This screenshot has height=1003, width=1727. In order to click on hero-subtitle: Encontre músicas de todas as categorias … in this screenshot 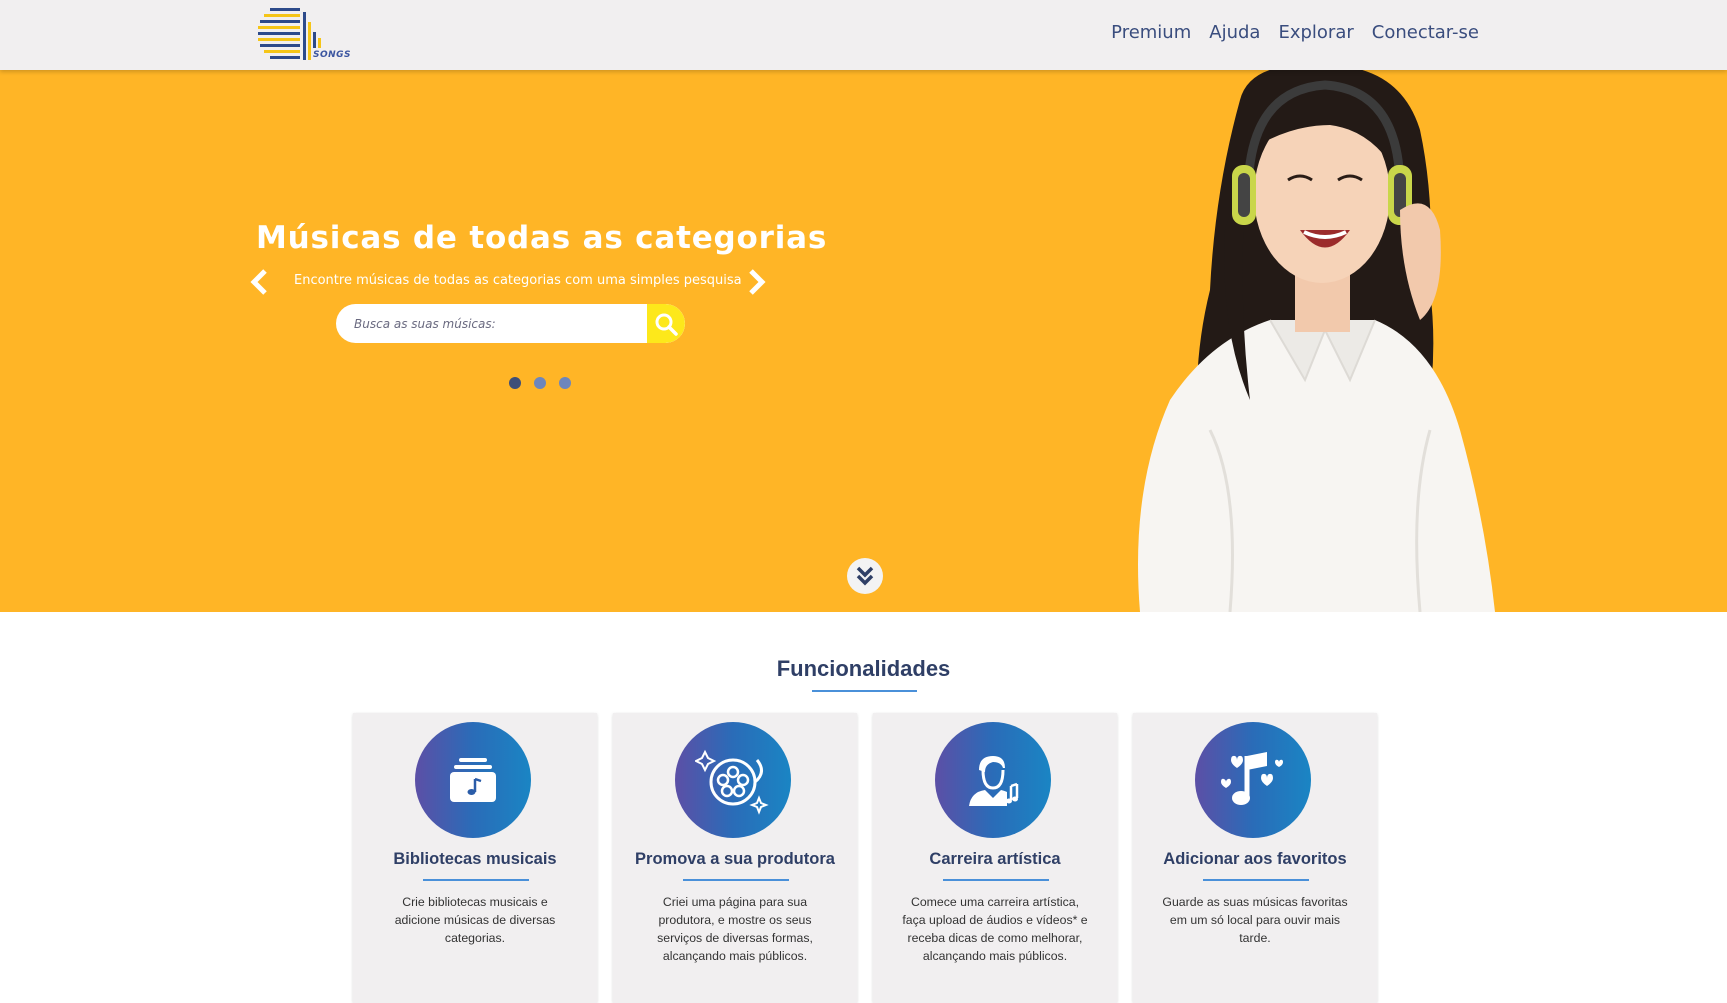, I will do `click(518, 280)`.